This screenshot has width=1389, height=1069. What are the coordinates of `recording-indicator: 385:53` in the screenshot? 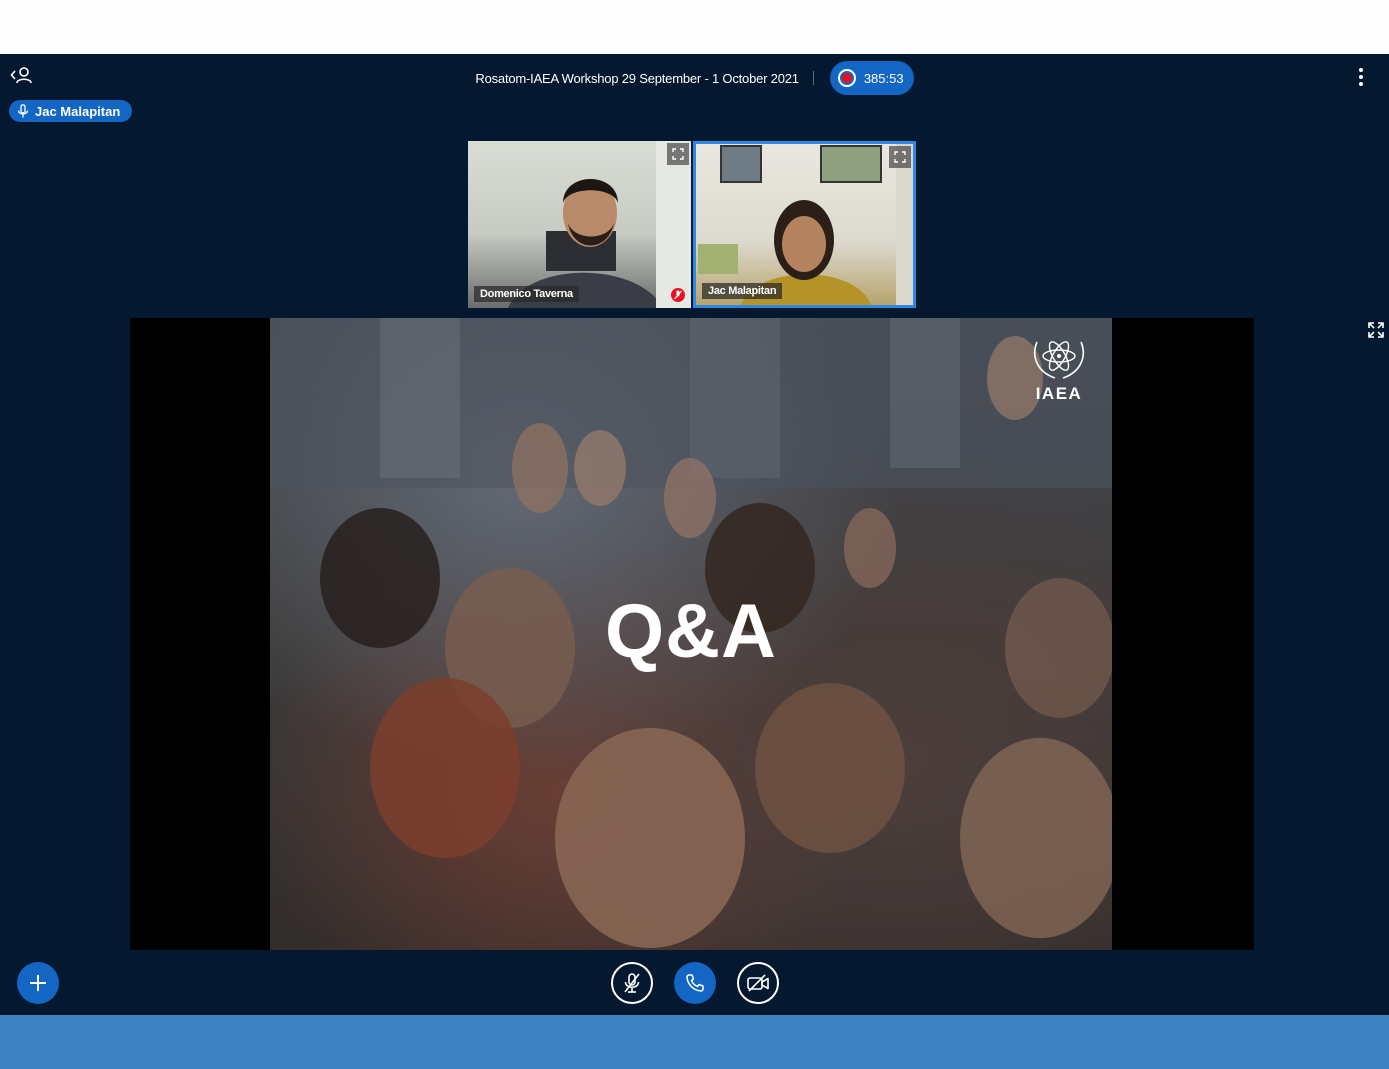 It's located at (871, 78).